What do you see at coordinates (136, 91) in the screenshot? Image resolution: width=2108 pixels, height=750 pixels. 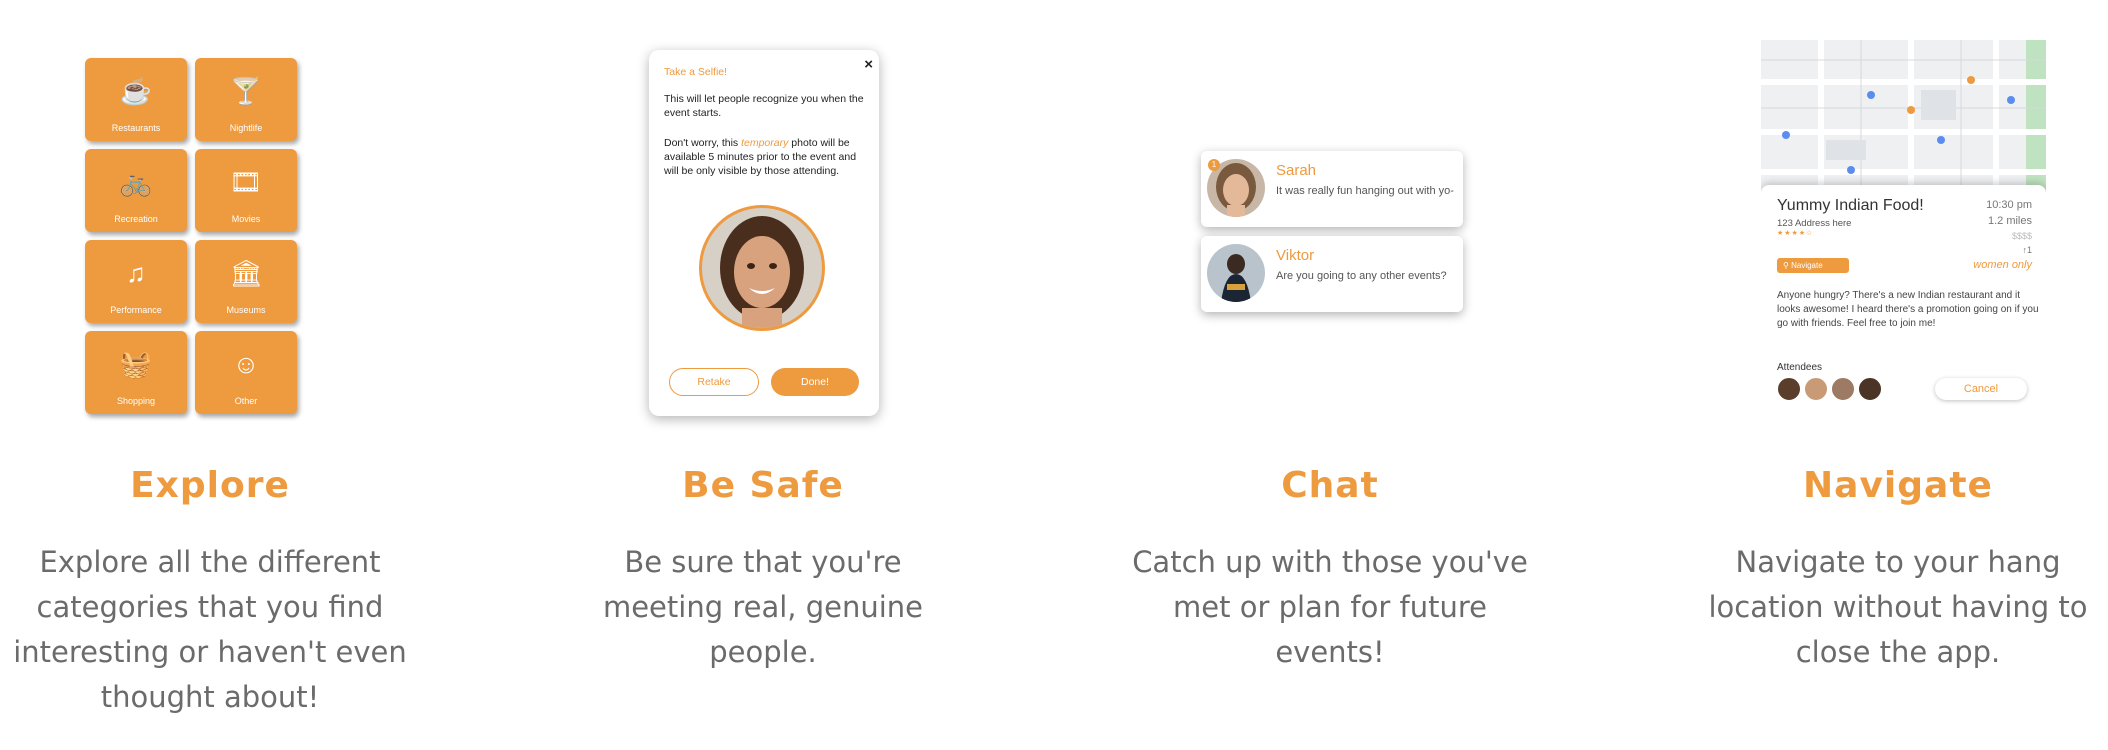 I see `coffee-cup-icon: ☕` at bounding box center [136, 91].